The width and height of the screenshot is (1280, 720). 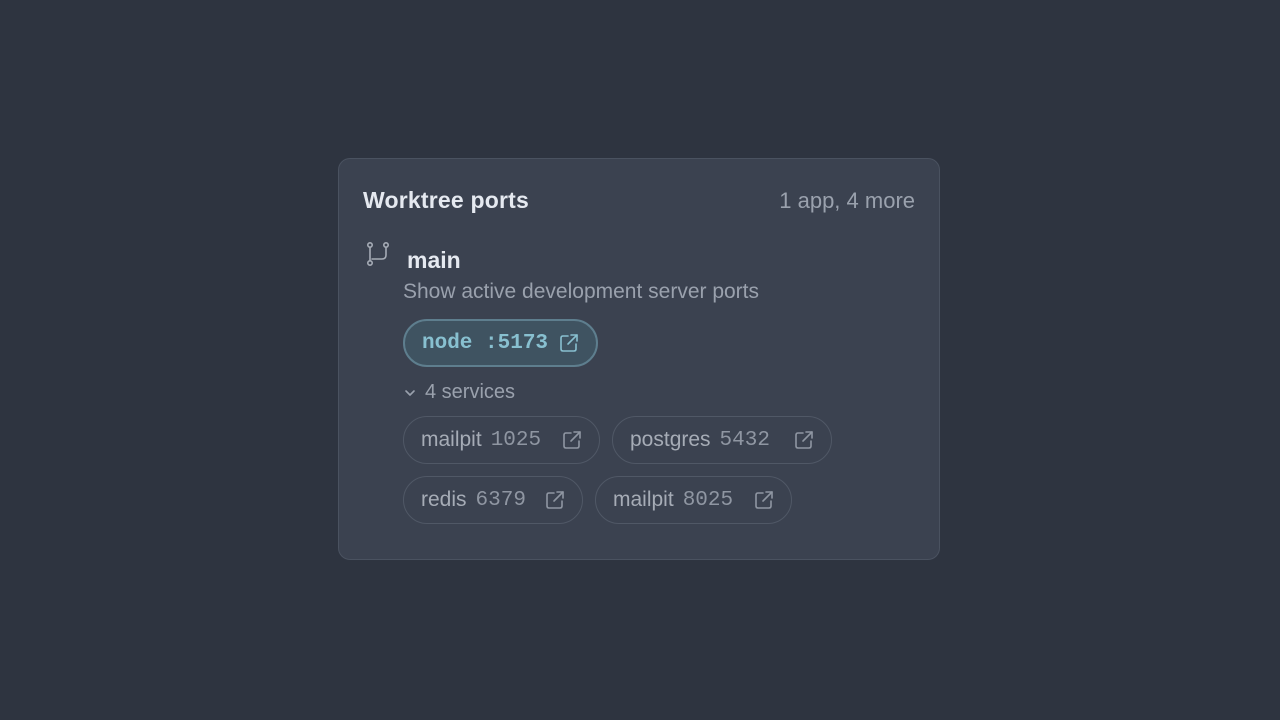 What do you see at coordinates (581, 291) in the screenshot?
I see `branch-description: Show active development server ports` at bounding box center [581, 291].